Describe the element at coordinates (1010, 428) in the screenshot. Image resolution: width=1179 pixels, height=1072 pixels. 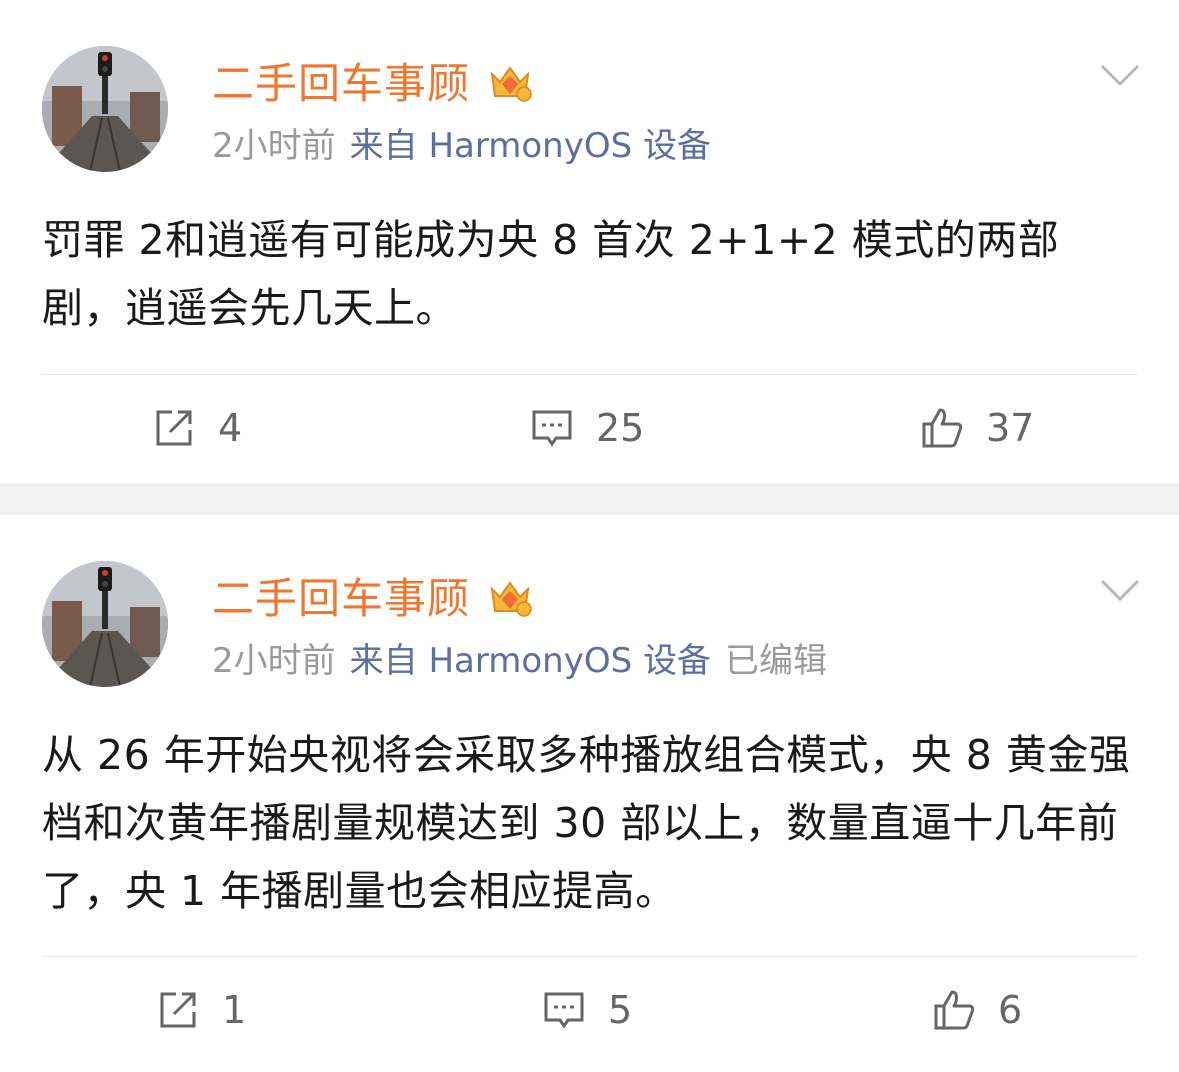
I see `like-count: 37` at that location.